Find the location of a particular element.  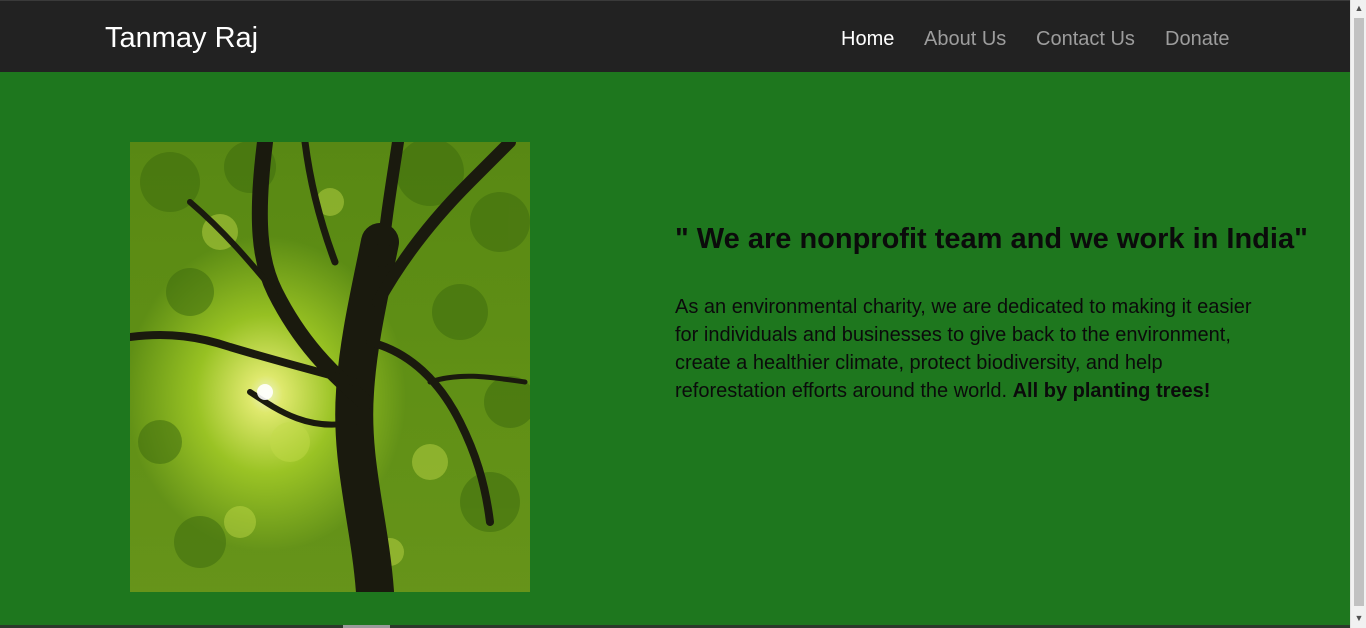

triangle-down-icon: ▼ is located at coordinates (1358, 618).